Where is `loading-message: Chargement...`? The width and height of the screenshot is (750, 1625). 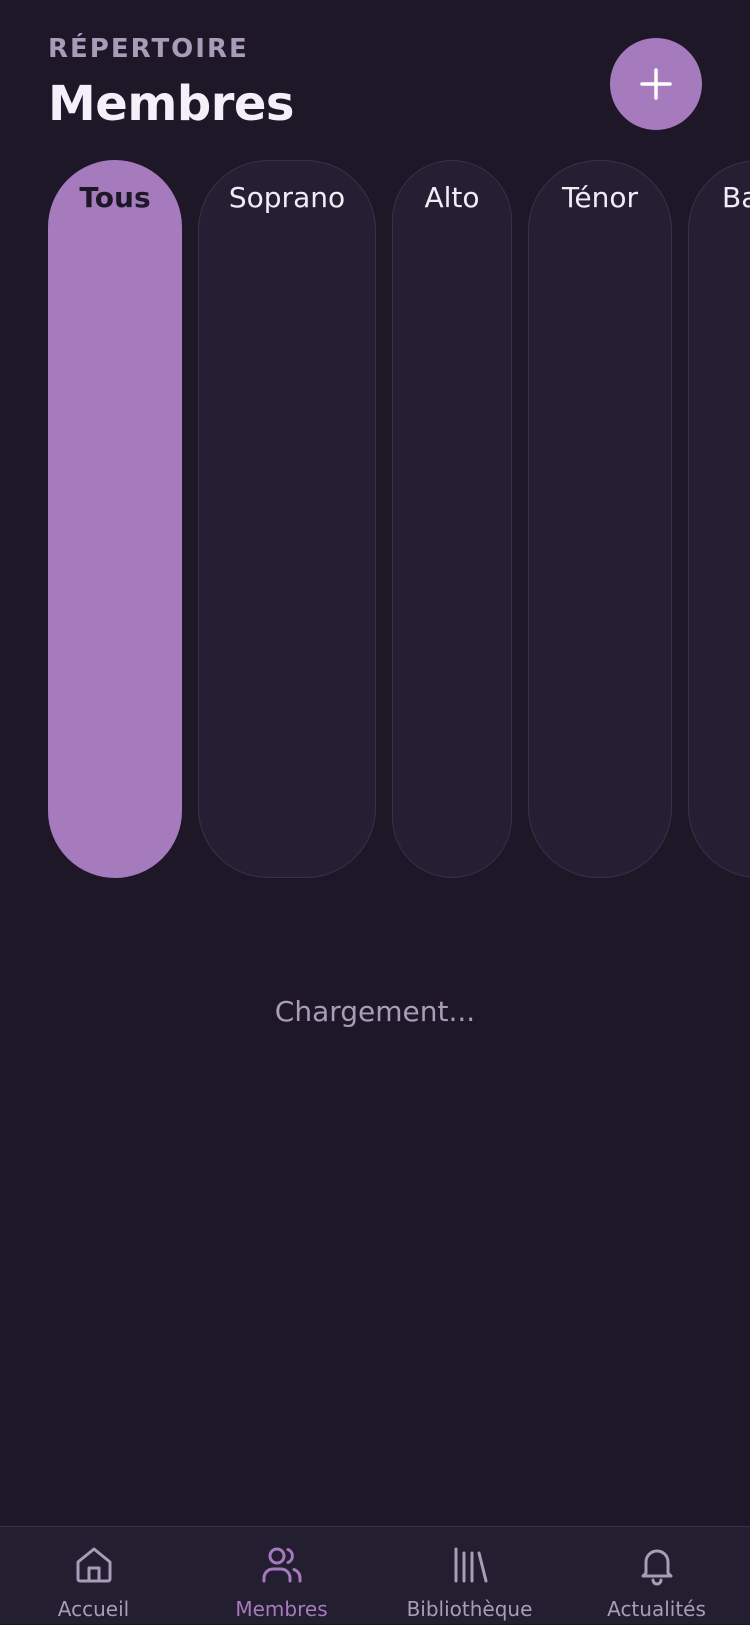
loading-message: Chargement... is located at coordinates (375, 1011).